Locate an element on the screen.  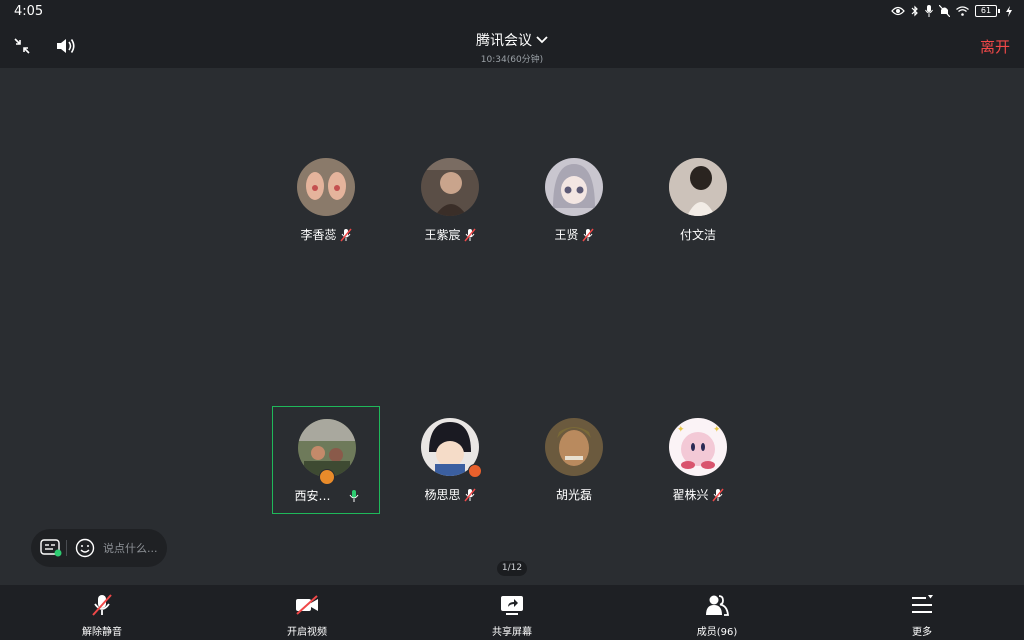
participant-tile: 王紫宸 is located at coordinates (450, 200).